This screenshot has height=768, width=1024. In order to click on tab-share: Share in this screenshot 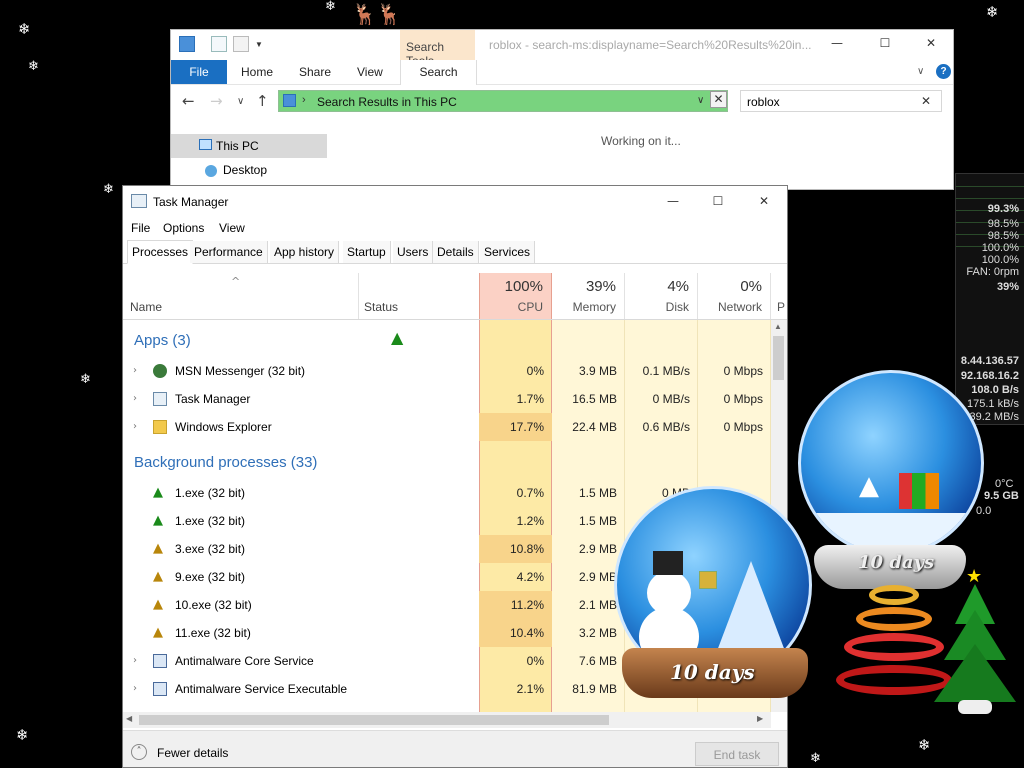, I will do `click(315, 72)`.